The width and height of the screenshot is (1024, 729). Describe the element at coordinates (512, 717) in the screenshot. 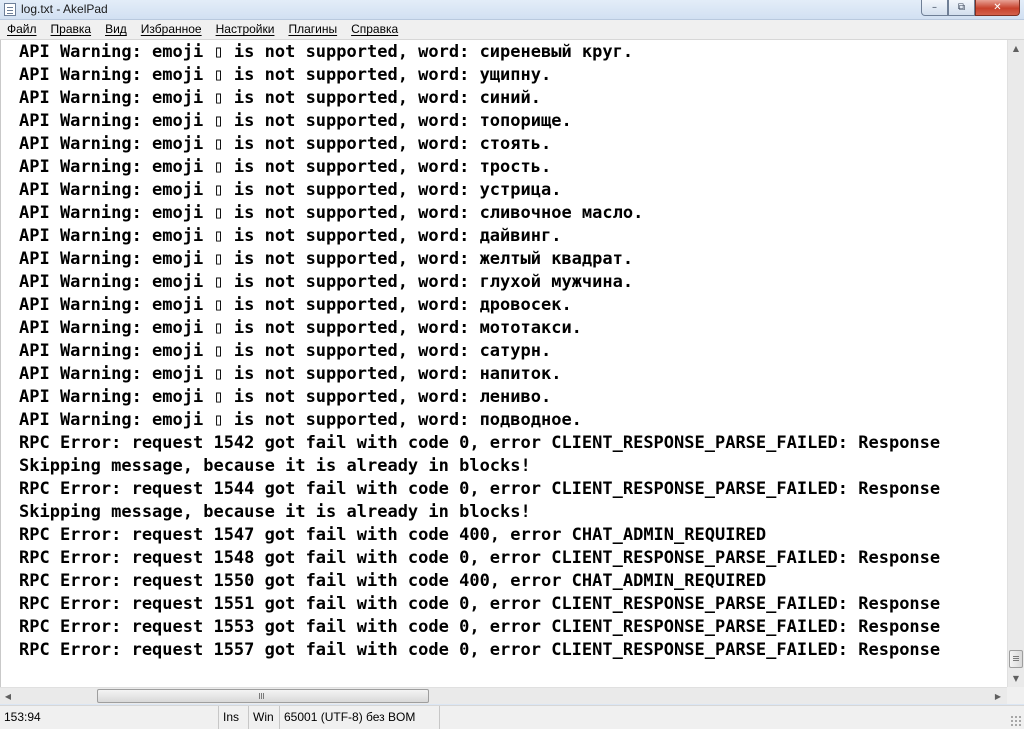

I see `status-bar: 153:94 Ins Win 65001 (UTF-8) без BOM` at that location.